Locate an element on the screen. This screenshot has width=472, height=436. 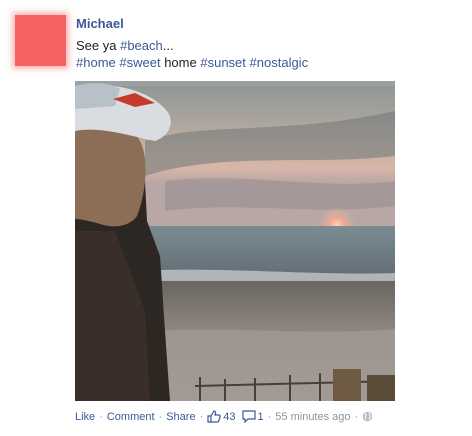
comment-link: Comment is located at coordinates (131, 417).